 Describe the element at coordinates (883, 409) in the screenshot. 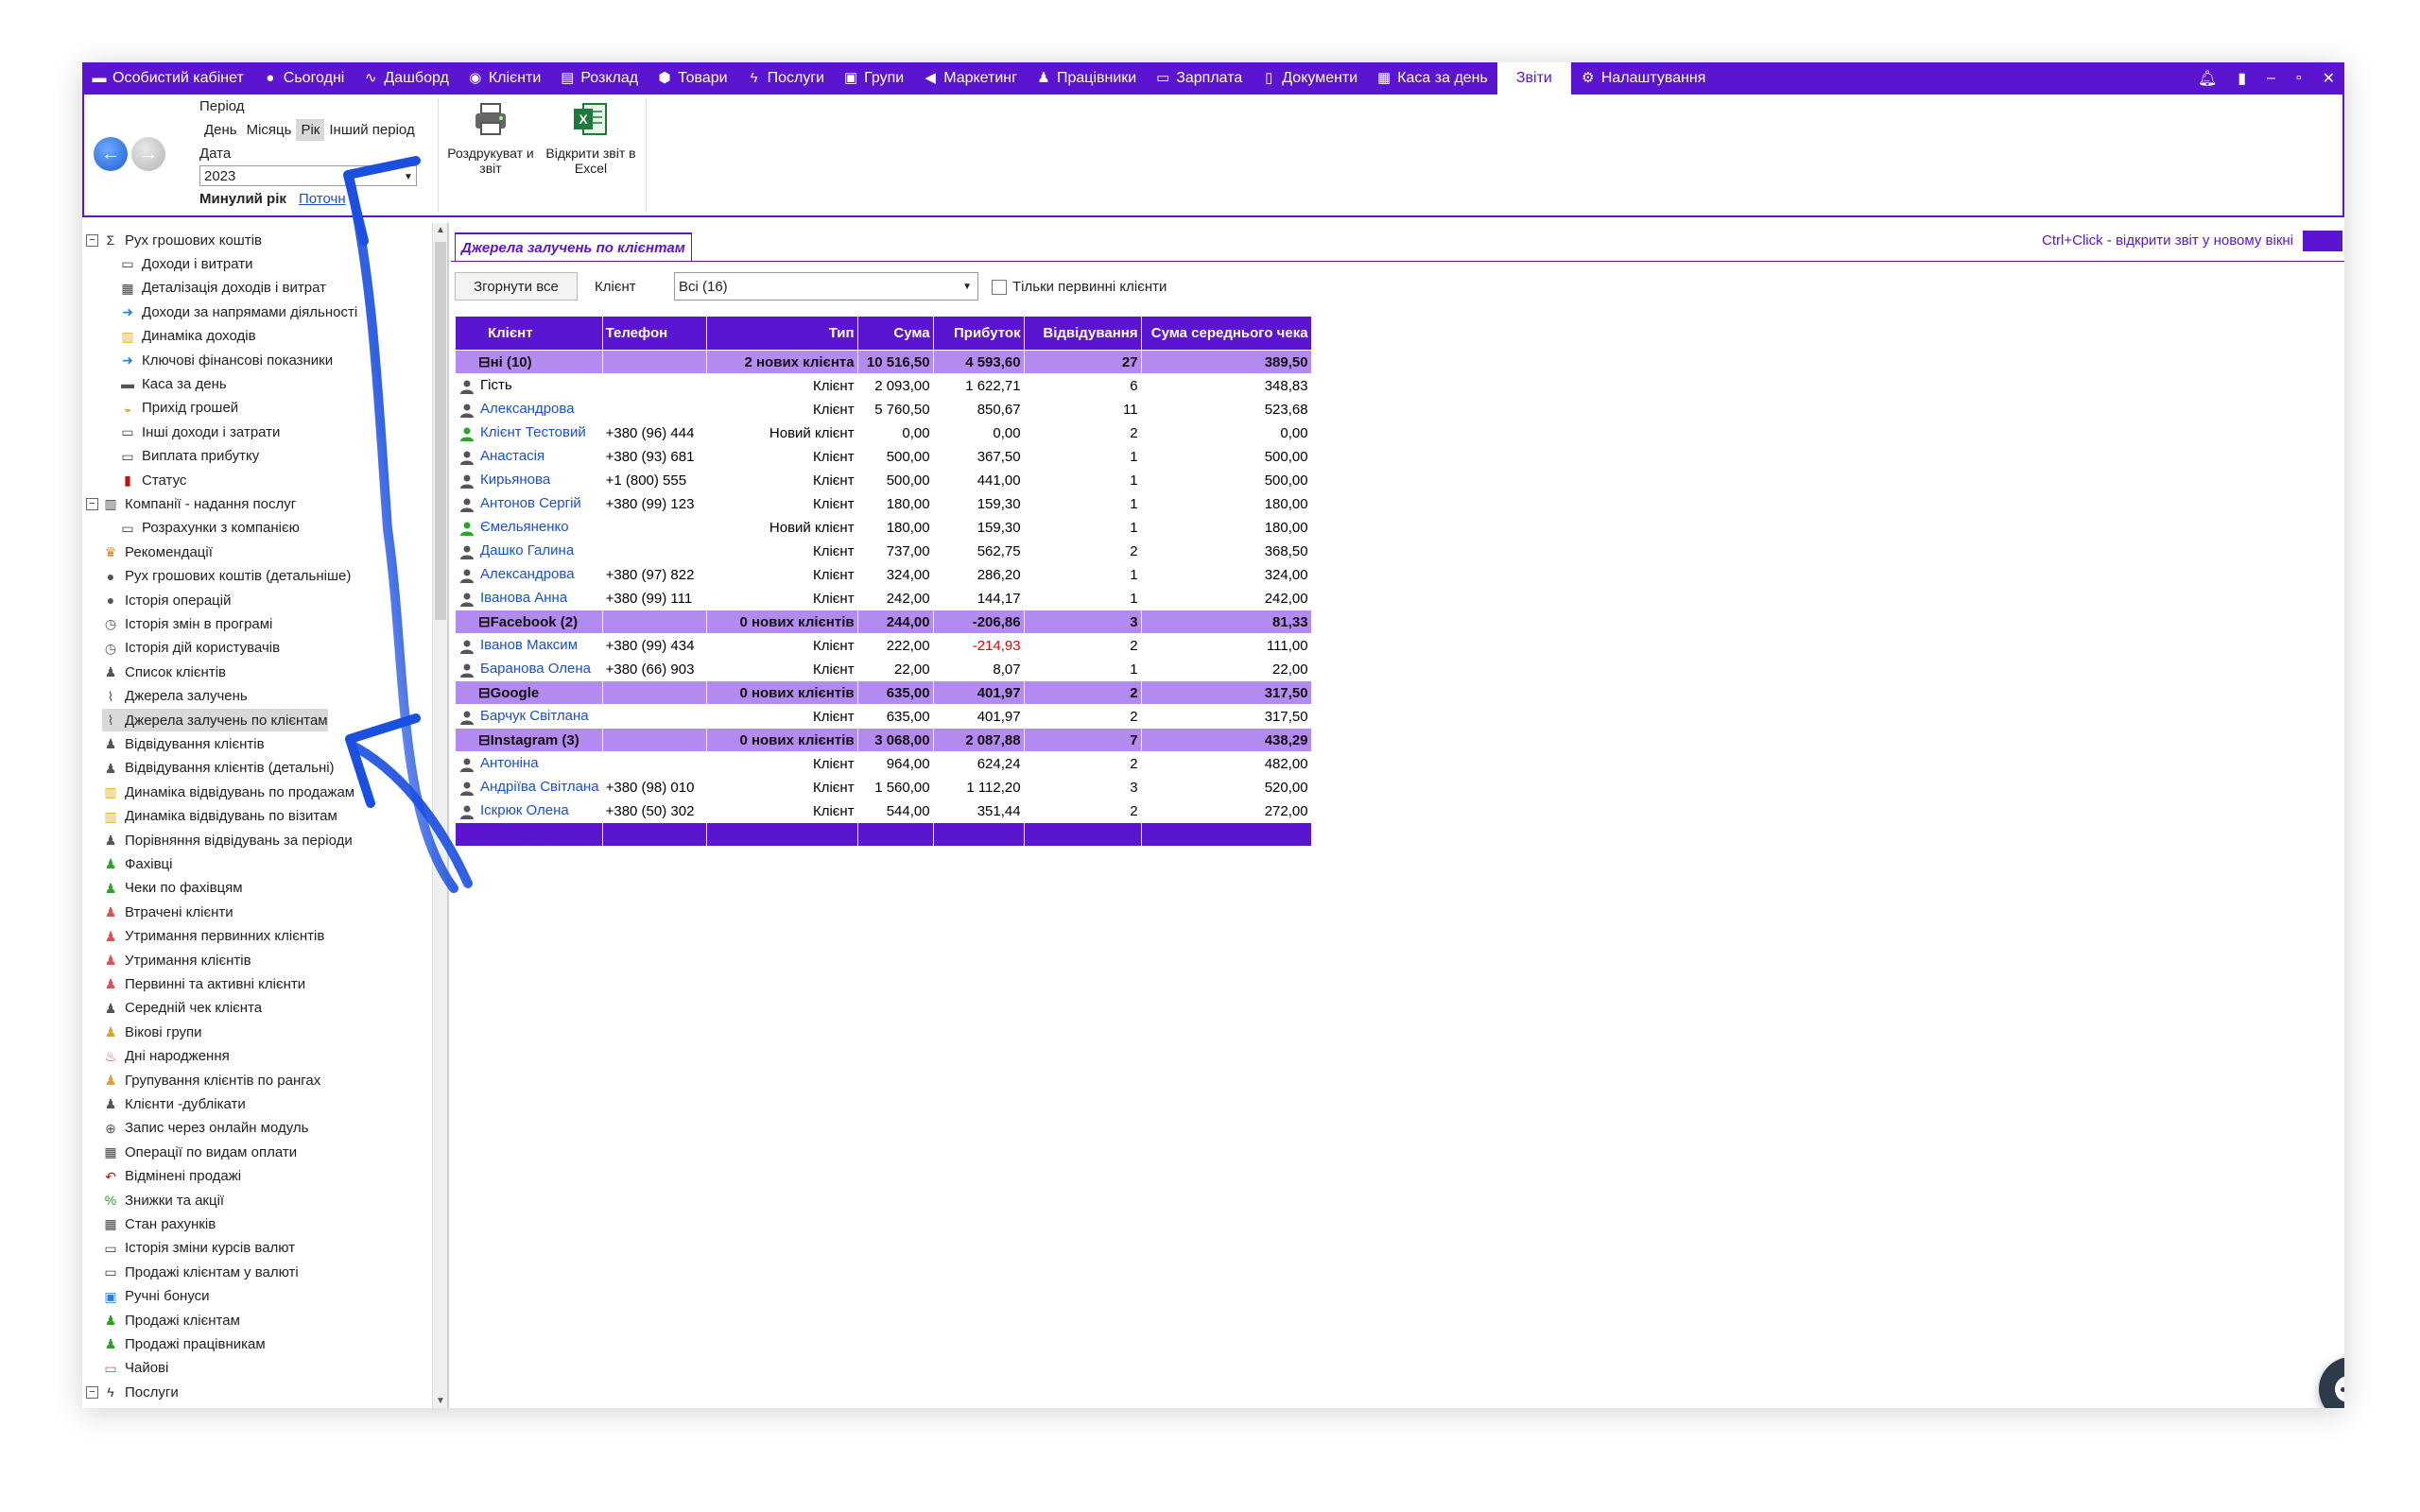

I see `table-row: Александрова Клієнт 5 760,50 850,67 11 523,68` at that location.